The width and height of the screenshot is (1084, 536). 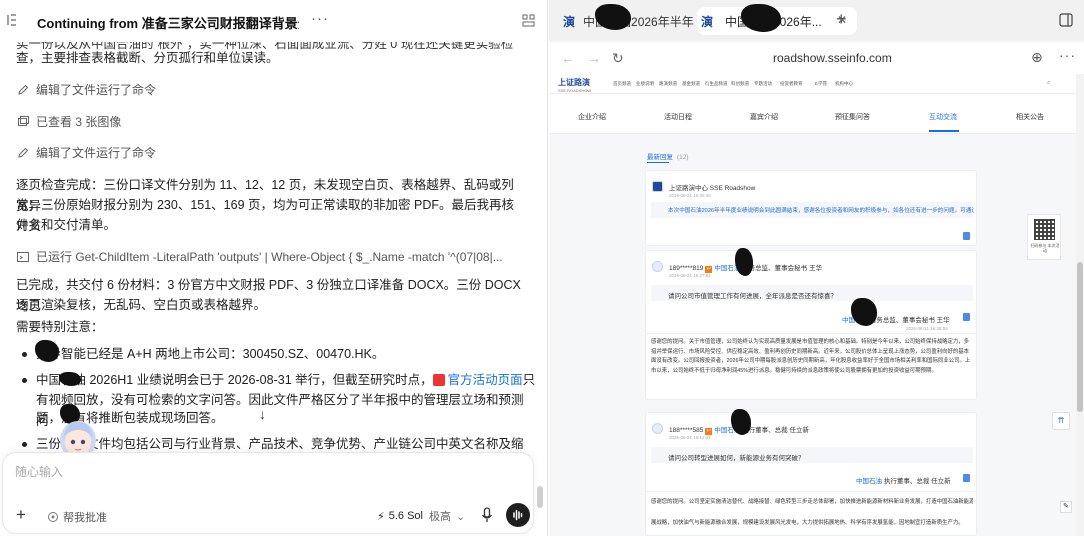 What do you see at coordinates (917, 481) in the screenshot?
I see `answerer-role: 执行董事、总裁 任立新` at bounding box center [917, 481].